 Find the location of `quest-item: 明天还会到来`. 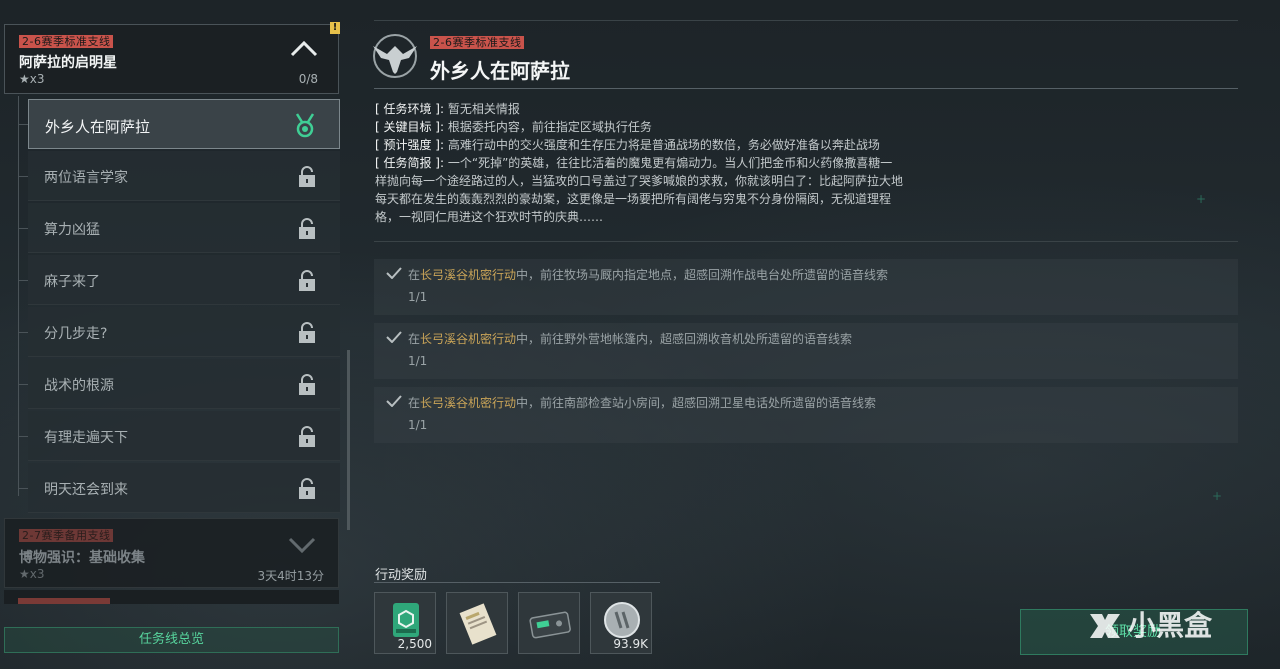

quest-item: 明天还会到来 is located at coordinates (184, 488).